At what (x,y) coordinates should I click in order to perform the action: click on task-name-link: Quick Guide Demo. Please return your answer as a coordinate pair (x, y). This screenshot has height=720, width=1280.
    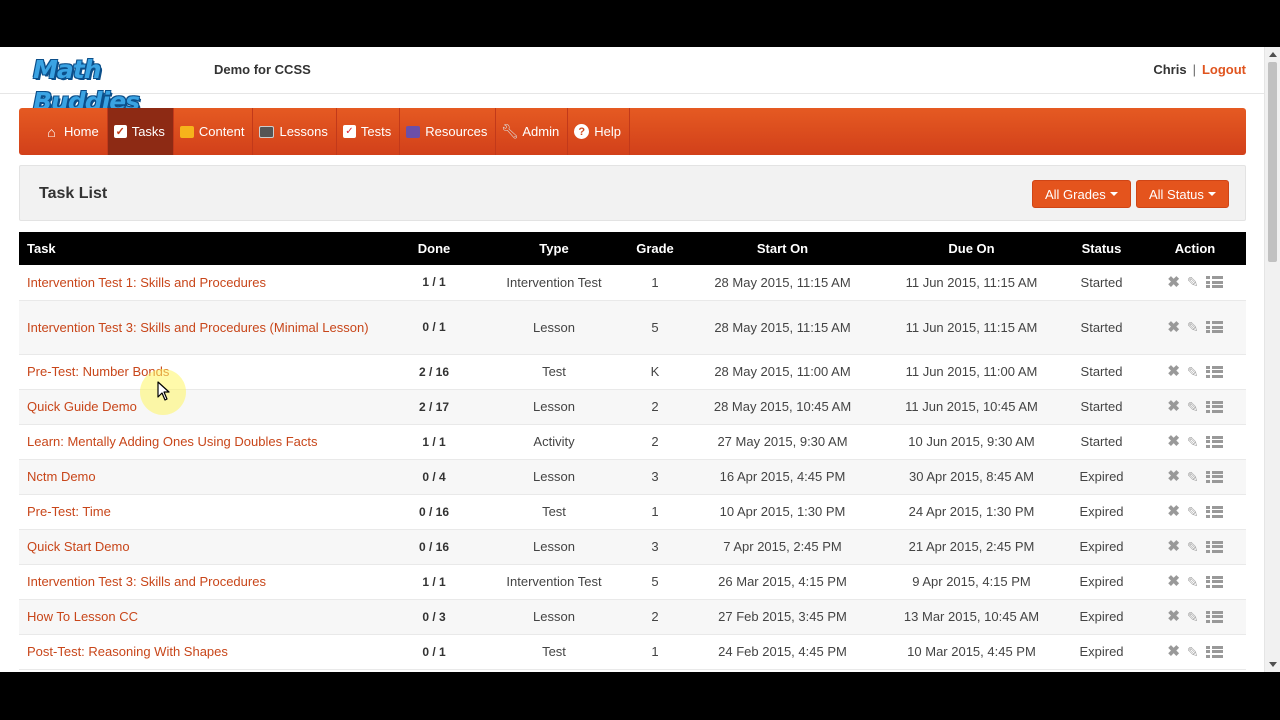
    Looking at the image, I should click on (204, 407).